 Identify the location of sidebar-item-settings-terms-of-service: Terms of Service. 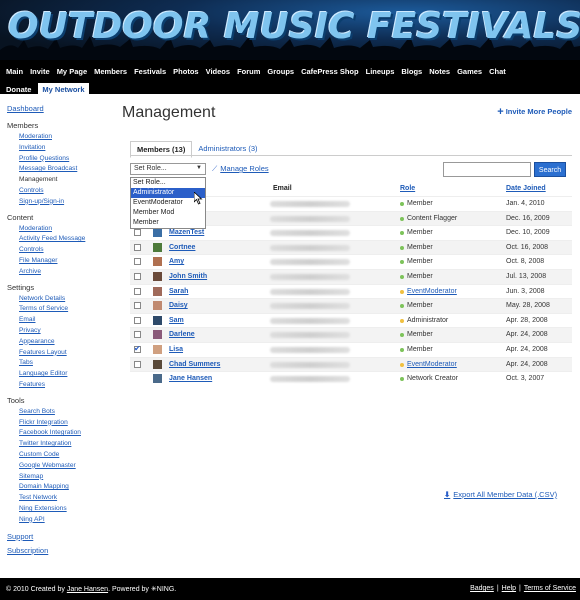
(59, 309).